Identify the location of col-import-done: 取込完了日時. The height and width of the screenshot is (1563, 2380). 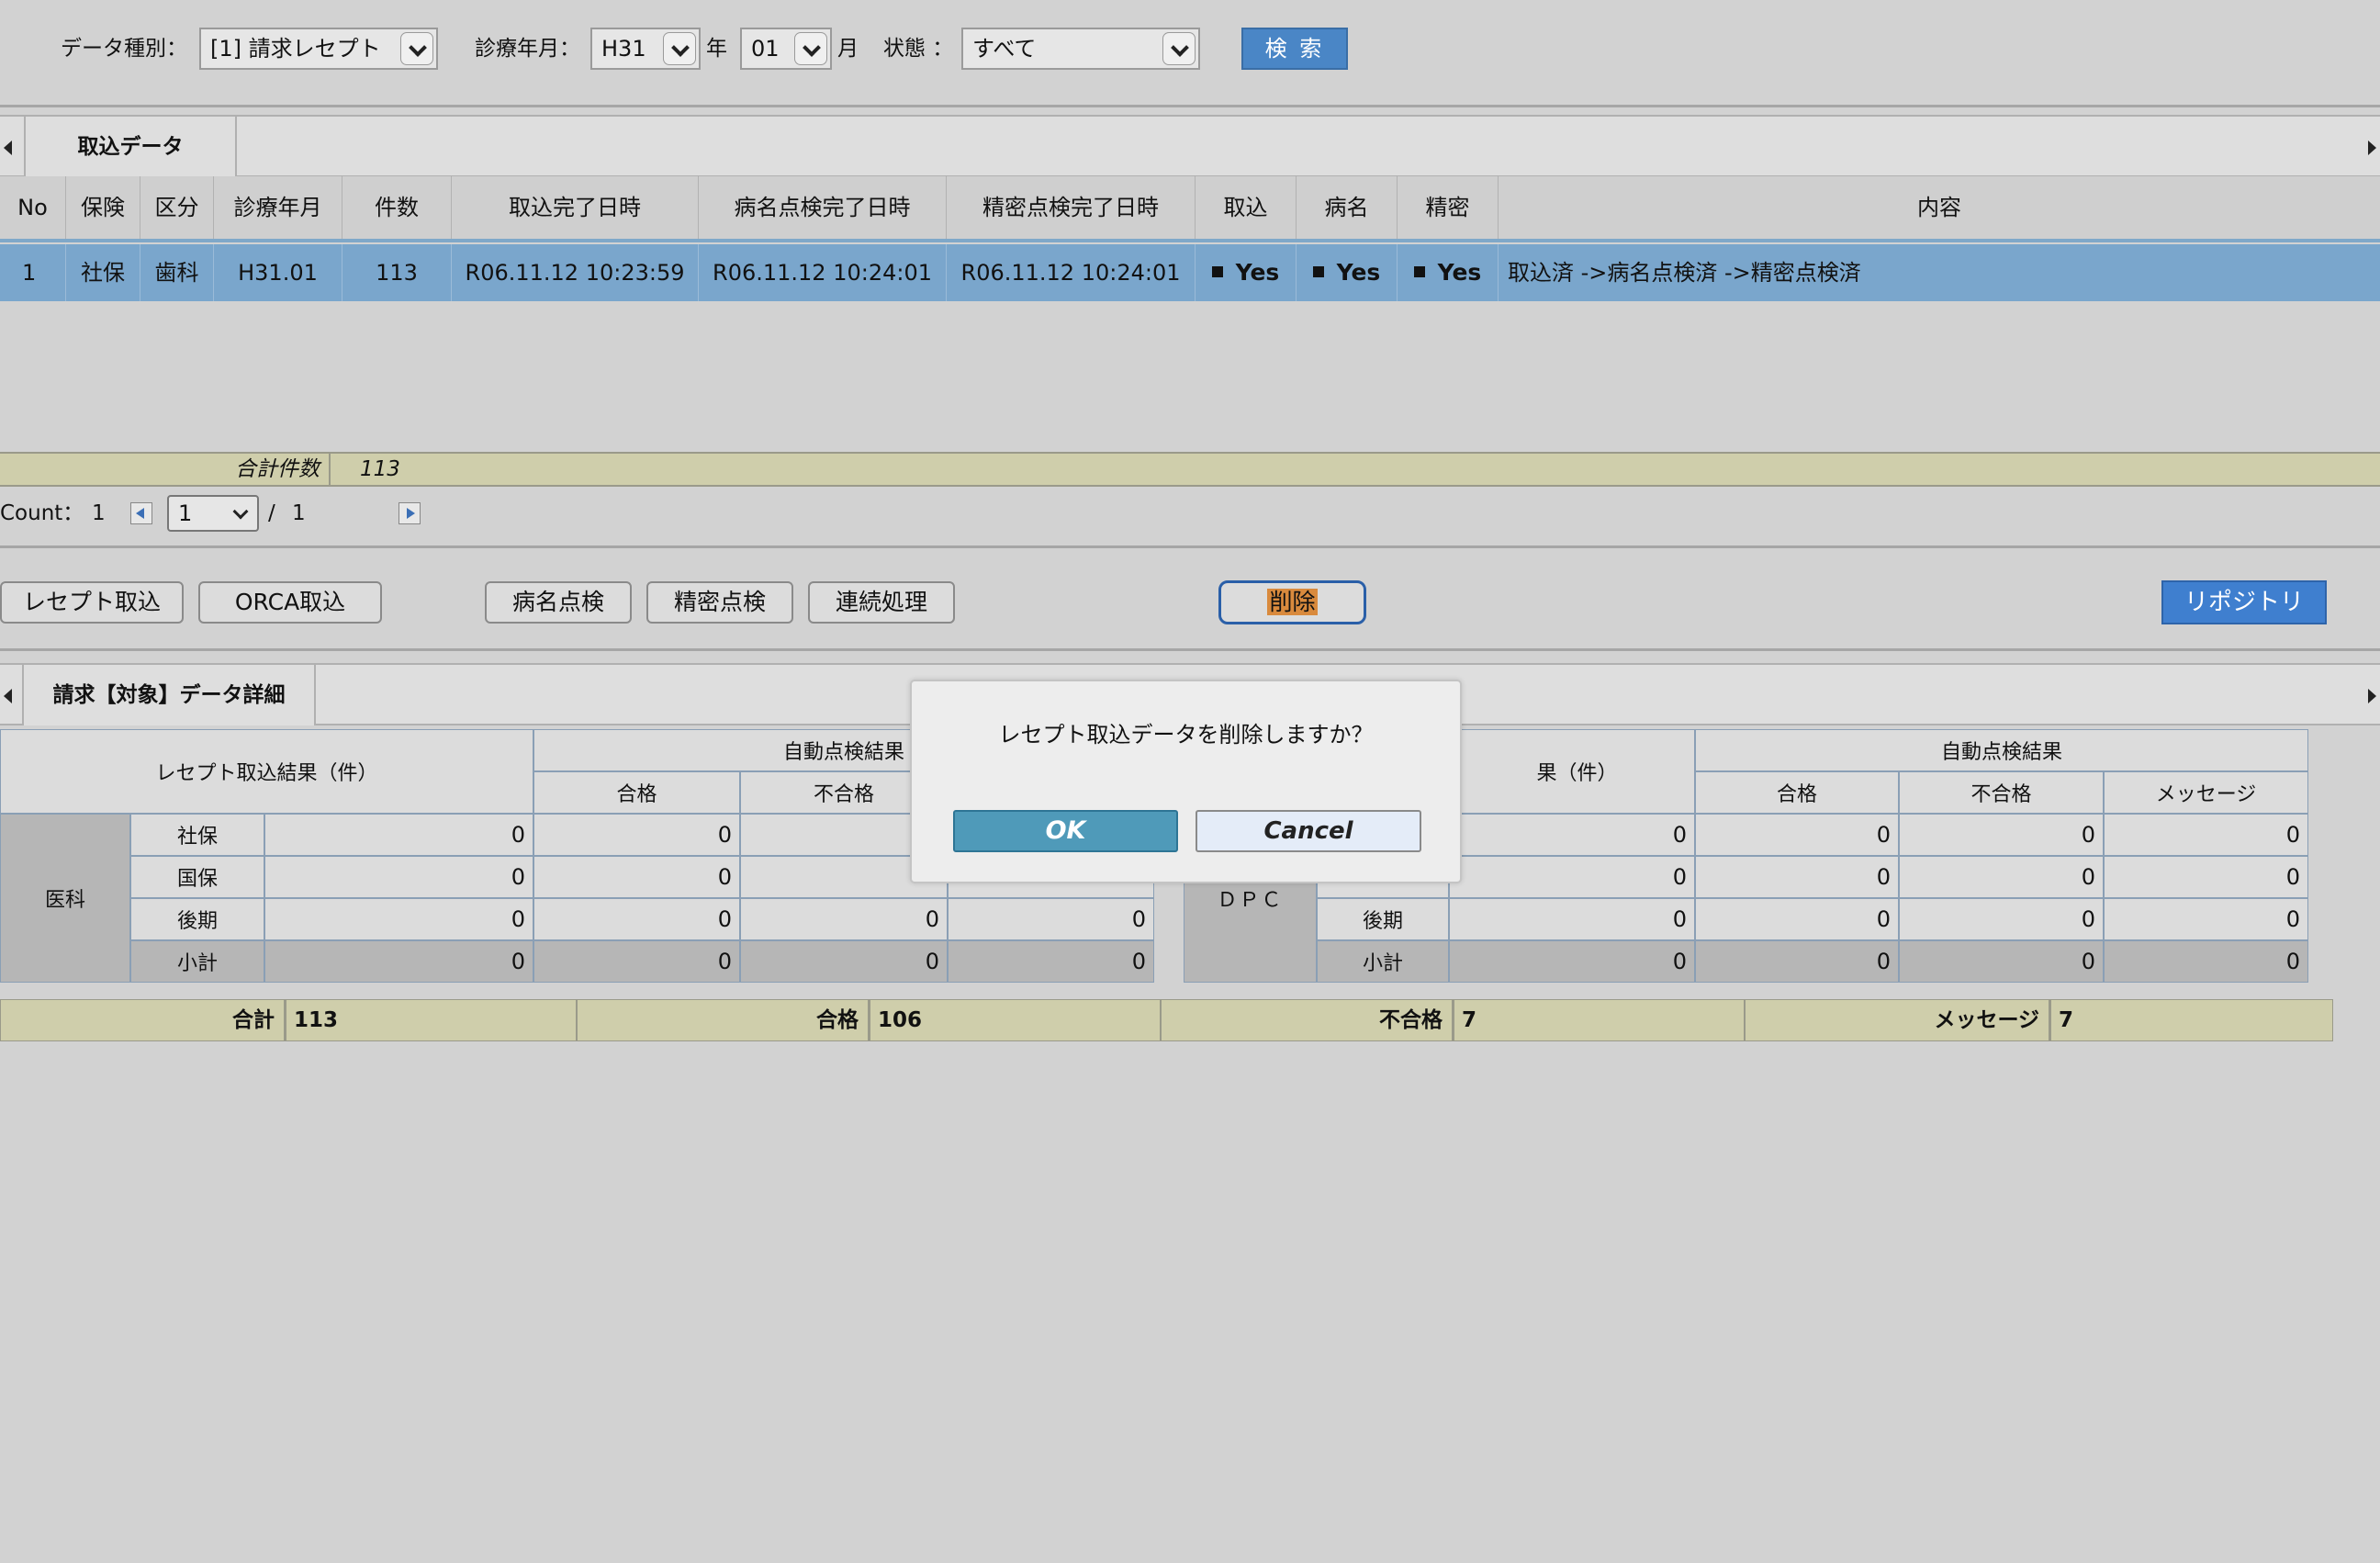
(575, 208).